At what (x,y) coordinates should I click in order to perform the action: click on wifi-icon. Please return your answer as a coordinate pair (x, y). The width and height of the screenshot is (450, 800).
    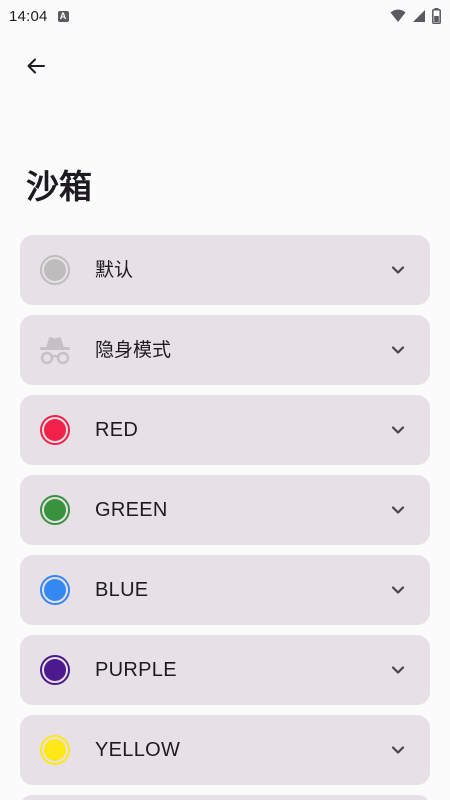
    Looking at the image, I should click on (398, 15).